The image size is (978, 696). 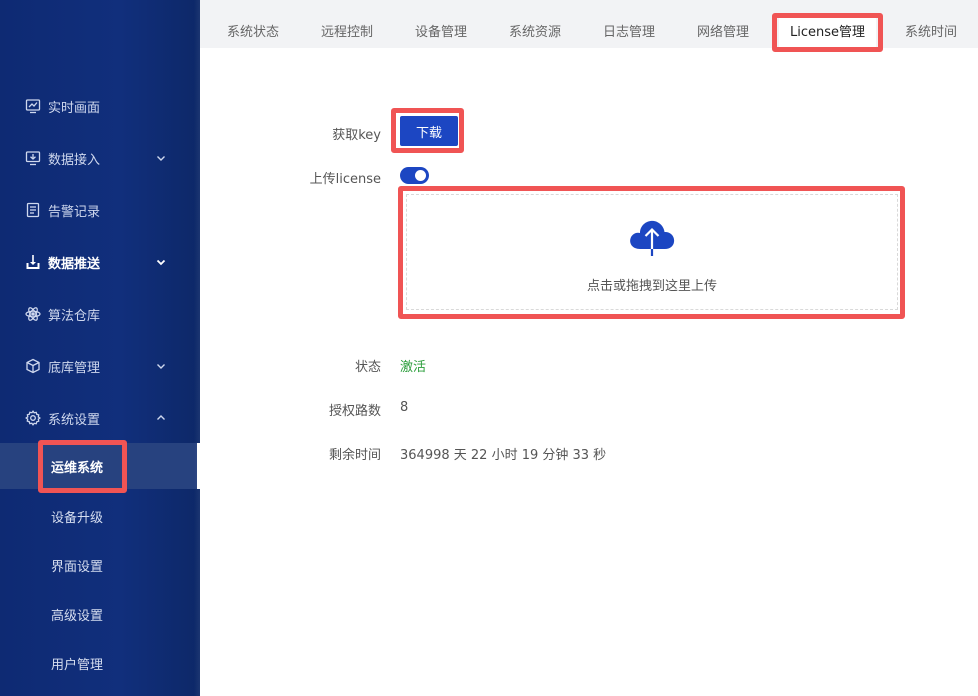 What do you see at coordinates (33, 210) in the screenshot?
I see `document-list-icon` at bounding box center [33, 210].